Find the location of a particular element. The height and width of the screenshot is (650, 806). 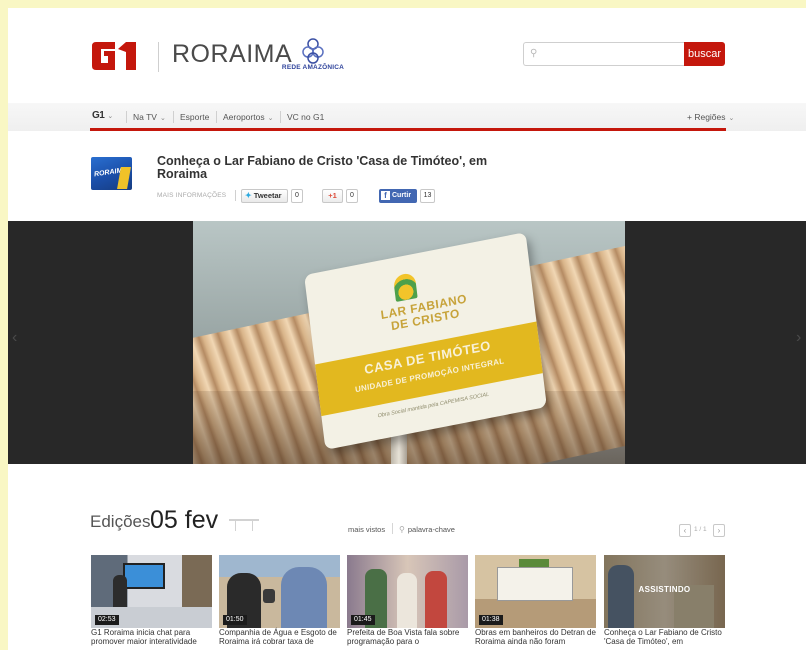

site-header: RORAIMA REDE AMAZÔNICA ⚲ buscar is located at coordinates (407, 55).